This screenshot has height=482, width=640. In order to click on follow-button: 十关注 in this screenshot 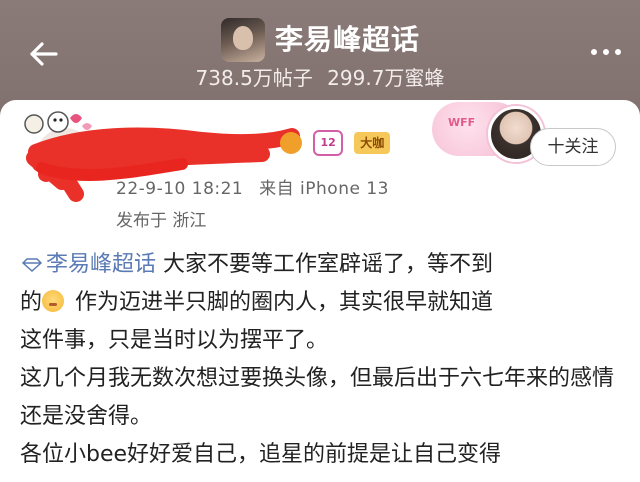, I will do `click(573, 147)`.